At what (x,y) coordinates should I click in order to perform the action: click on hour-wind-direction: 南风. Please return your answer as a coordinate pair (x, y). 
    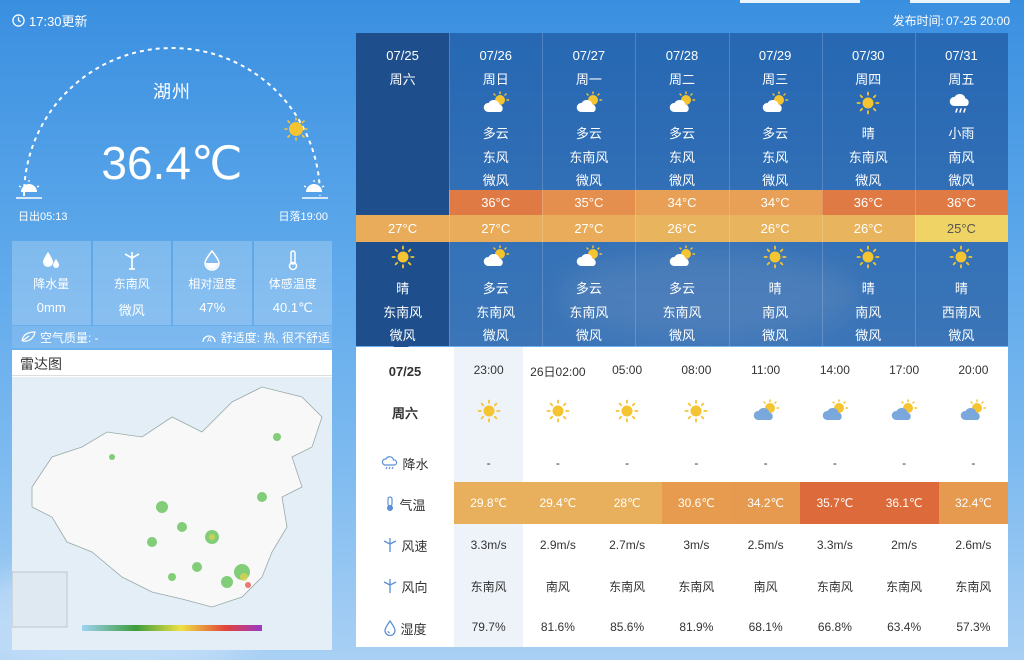
    Looking at the image, I should click on (765, 587).